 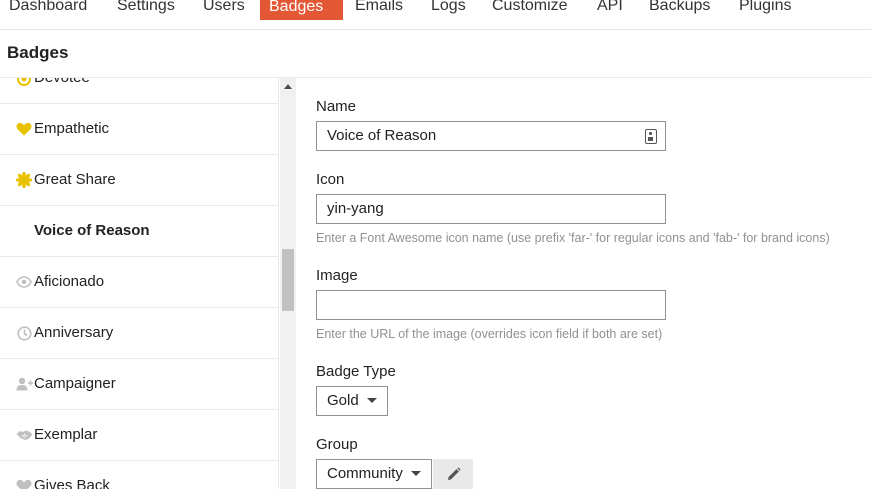 What do you see at coordinates (74, 332) in the screenshot?
I see `badge-label: Anniversary` at bounding box center [74, 332].